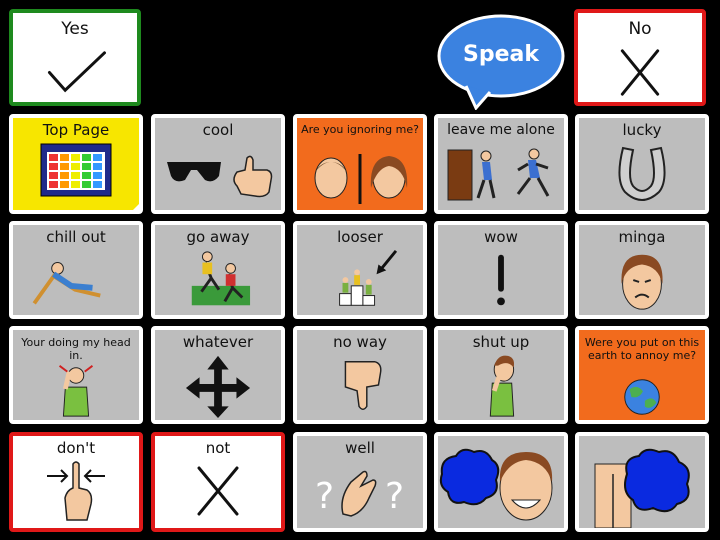 The image size is (720, 540). I want to click on tile-your-doing-my-head-in: Your doing my head in., so click(76, 375).